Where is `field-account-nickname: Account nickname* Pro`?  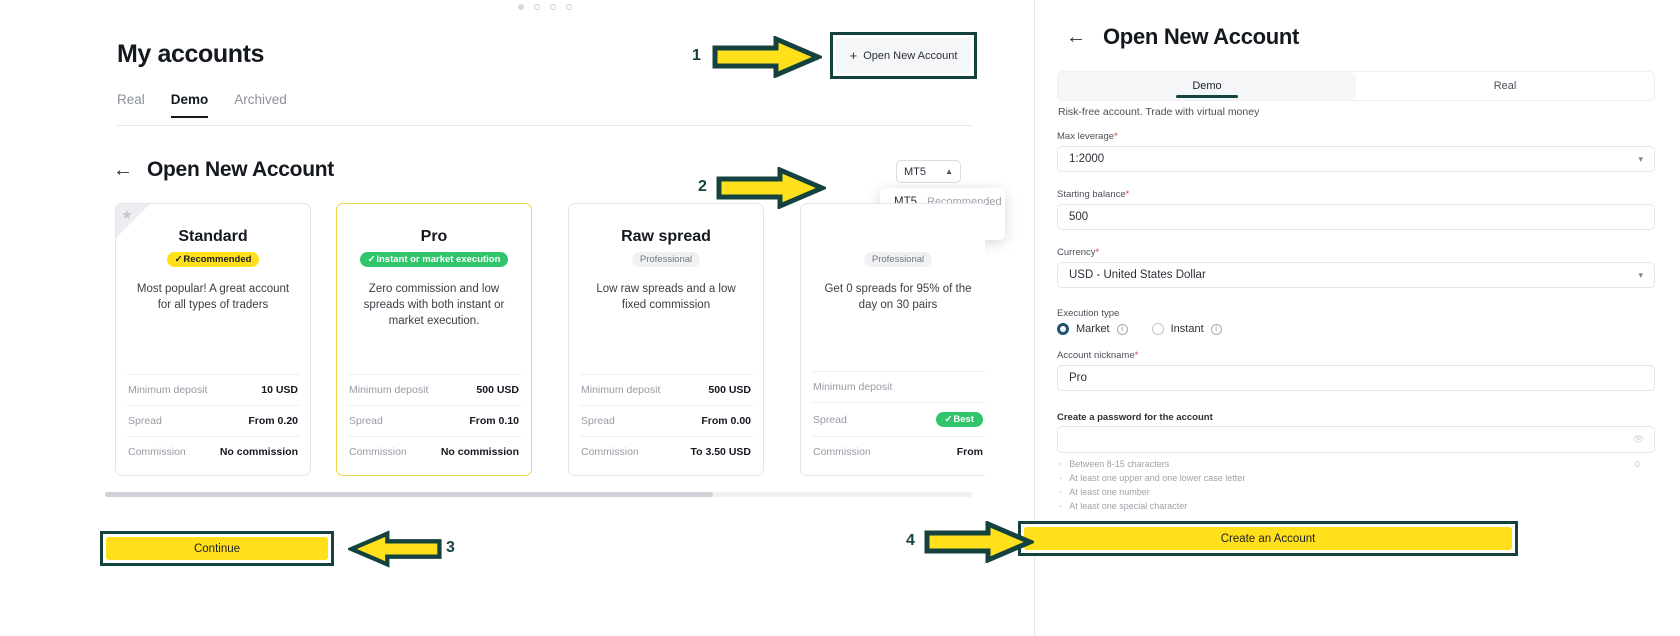
field-account-nickname: Account nickname* Pro is located at coordinates (1356, 370).